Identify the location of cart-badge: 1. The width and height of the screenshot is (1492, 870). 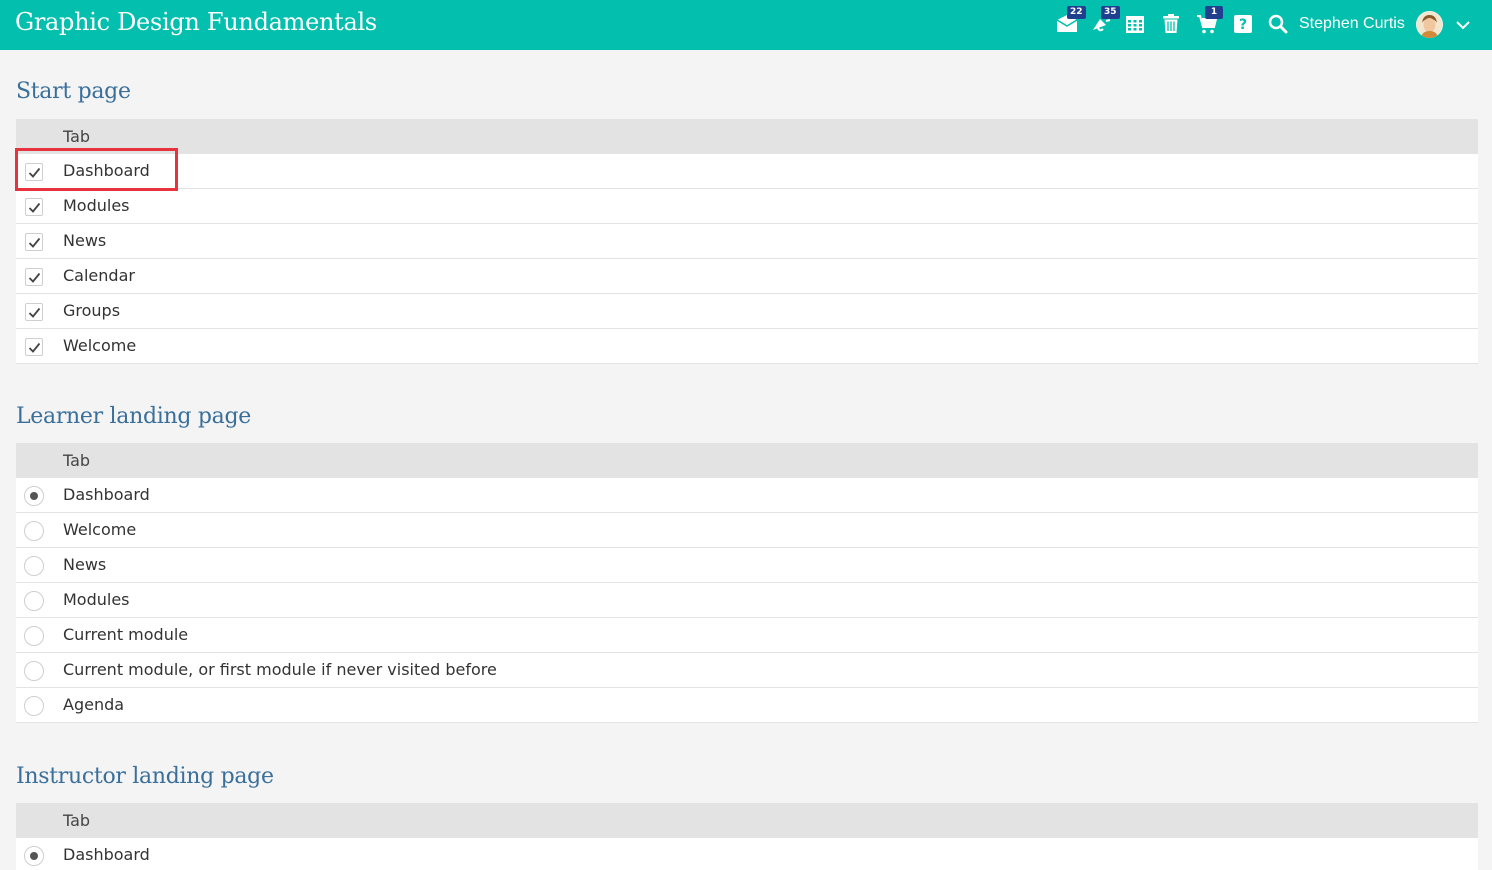
(1214, 12).